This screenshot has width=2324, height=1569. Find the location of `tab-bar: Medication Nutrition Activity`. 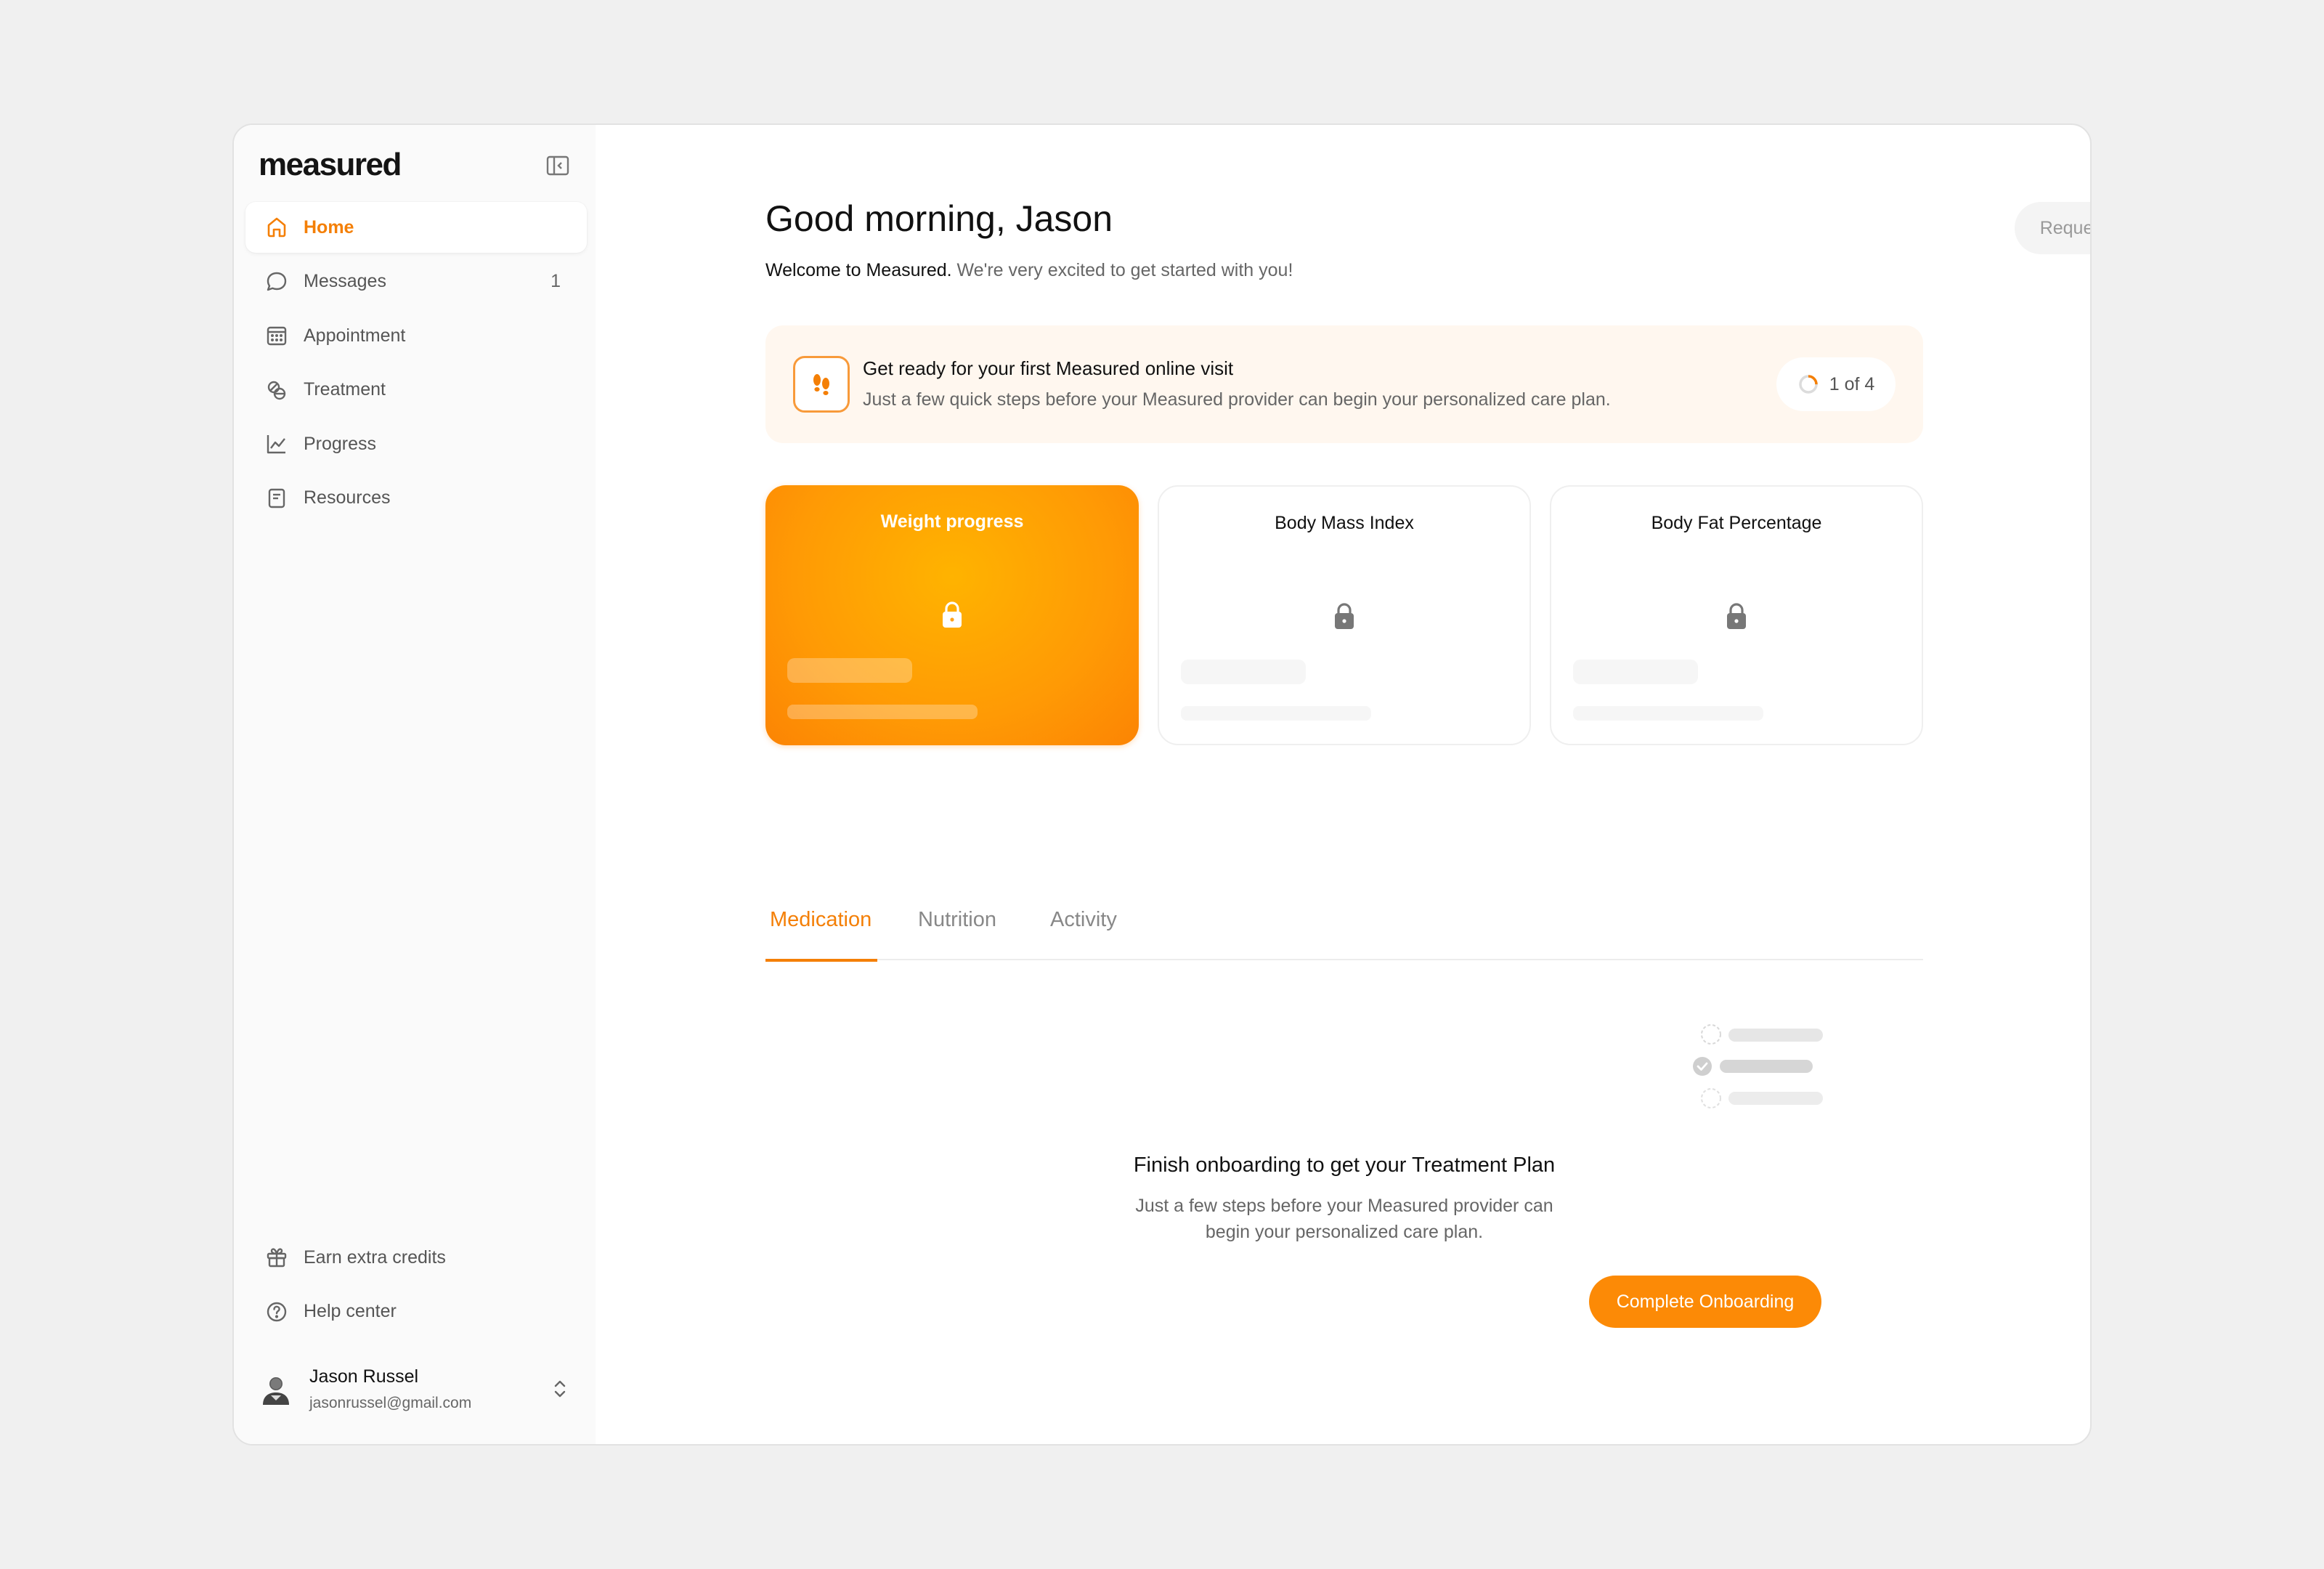

tab-bar: Medication Nutrition Activity is located at coordinates (1344, 930).